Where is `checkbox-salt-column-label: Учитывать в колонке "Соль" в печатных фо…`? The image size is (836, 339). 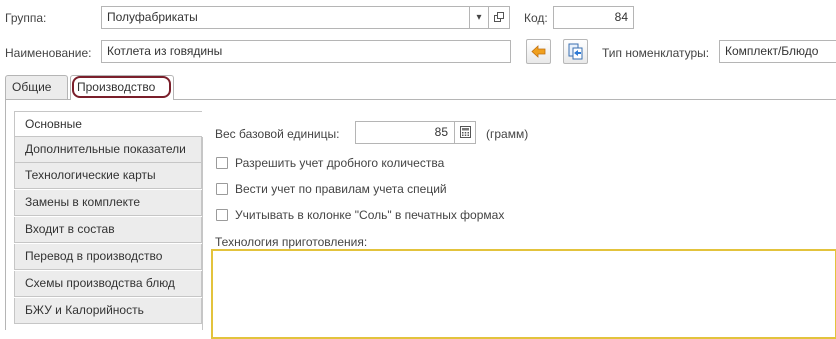 checkbox-salt-column-label: Учитывать в колонке "Соль" в печатных фо… is located at coordinates (370, 215).